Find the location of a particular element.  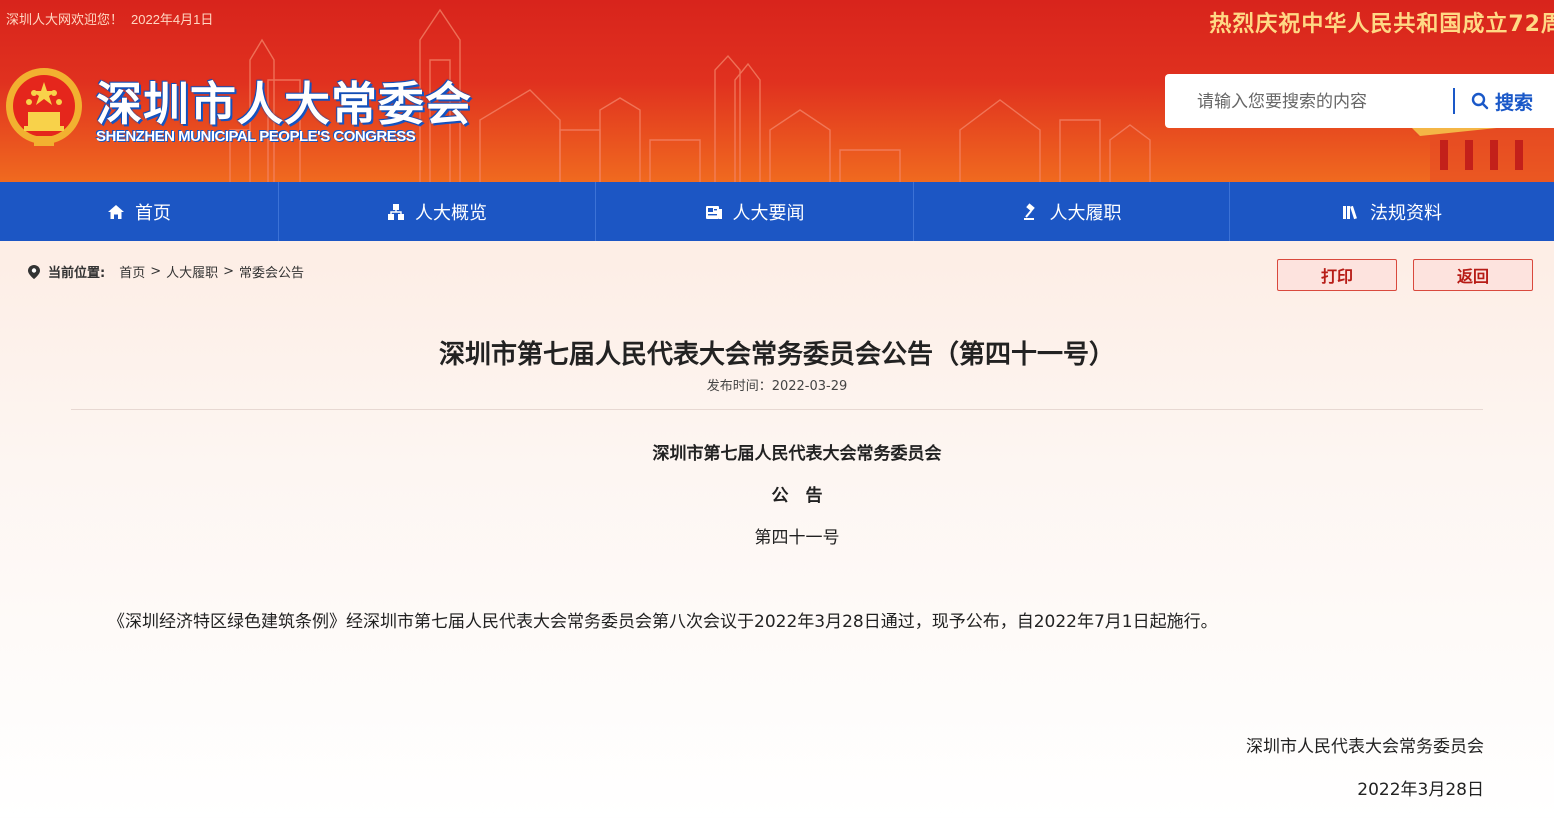

nav-item-label: 人大要闻 is located at coordinates (768, 213).